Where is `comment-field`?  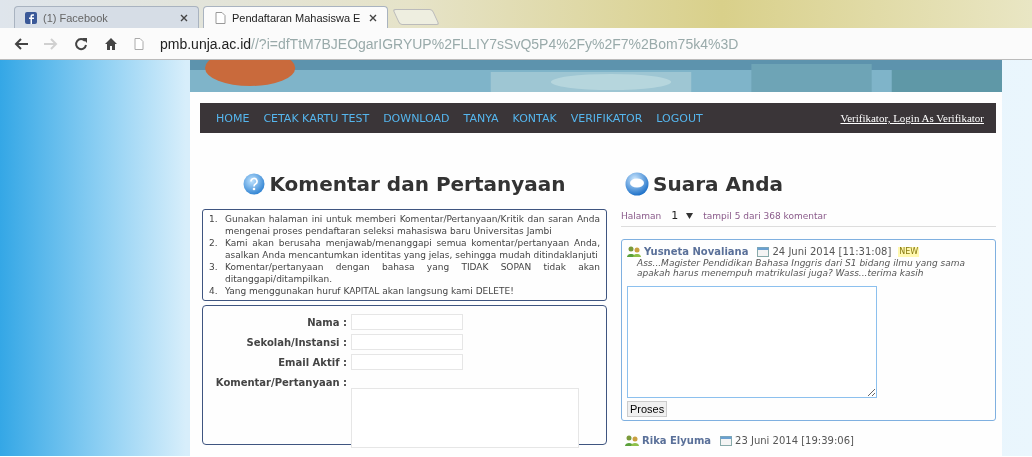 comment-field is located at coordinates (465, 418).